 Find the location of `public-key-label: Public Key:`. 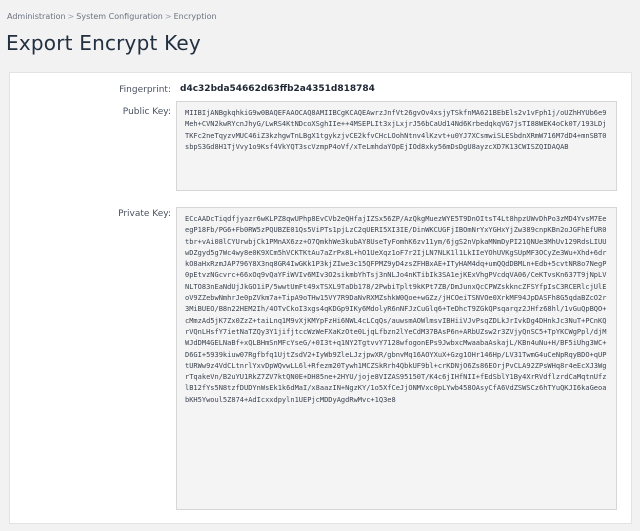

public-key-label: Public Key: is located at coordinates (146, 112).